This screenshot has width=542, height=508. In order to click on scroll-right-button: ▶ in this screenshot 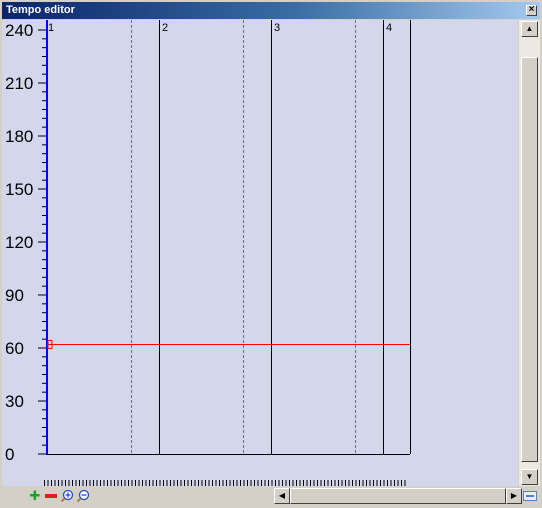, I will do `click(514, 496)`.